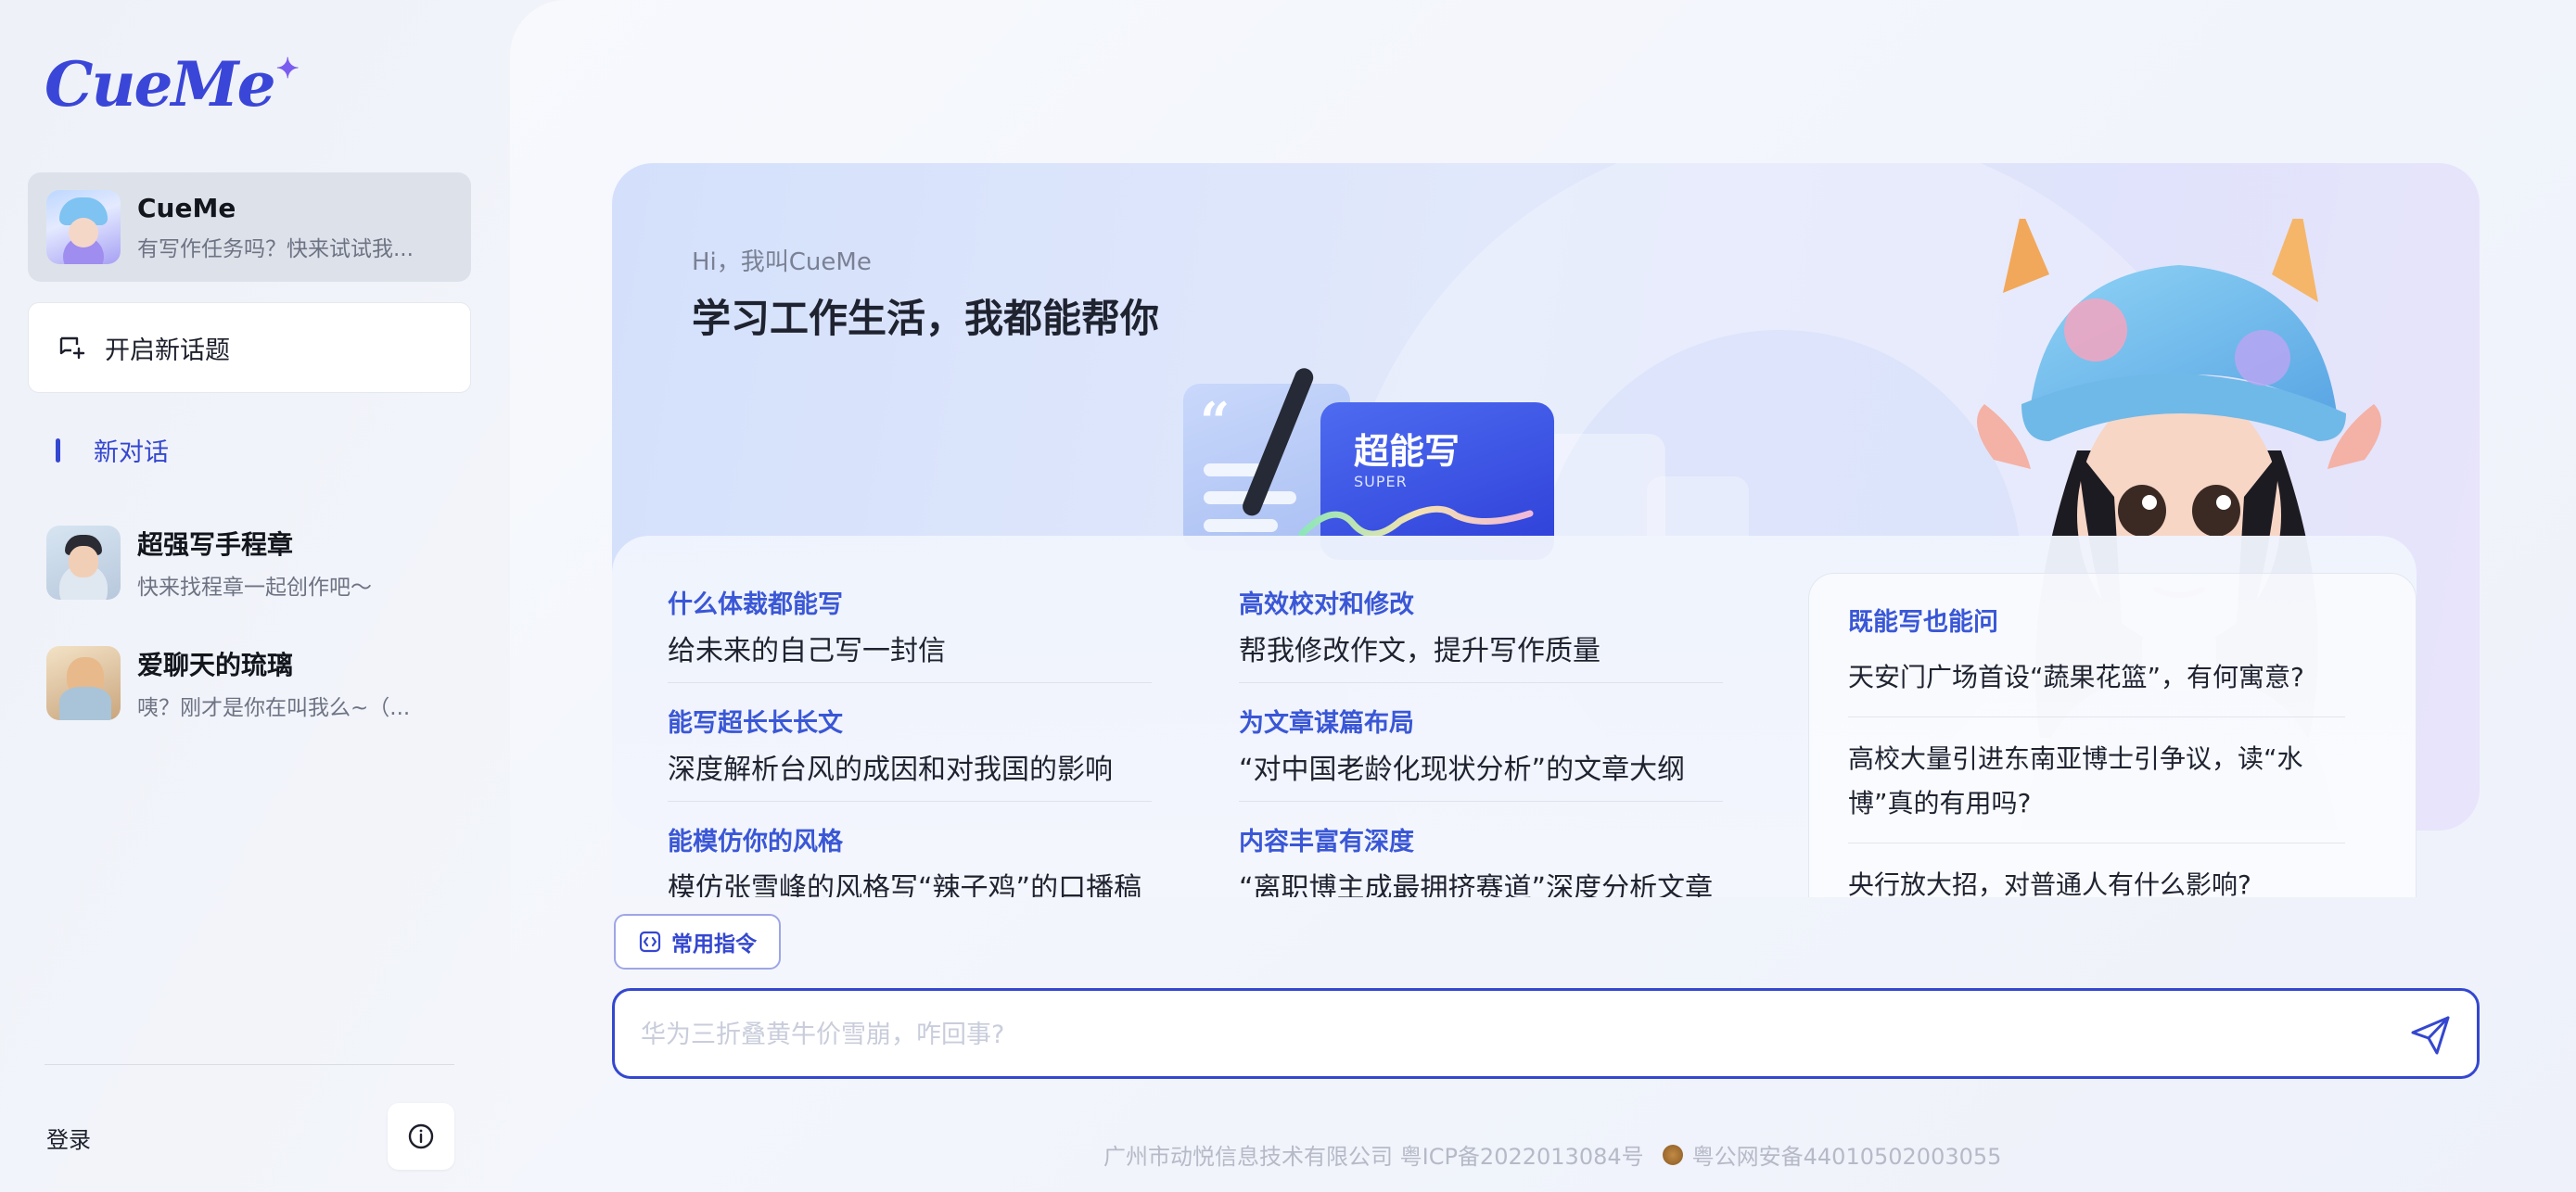  I want to click on suggestion-body: 模仿张雪峰的风格写“辣子鸡”的口播稿, so click(905, 884).